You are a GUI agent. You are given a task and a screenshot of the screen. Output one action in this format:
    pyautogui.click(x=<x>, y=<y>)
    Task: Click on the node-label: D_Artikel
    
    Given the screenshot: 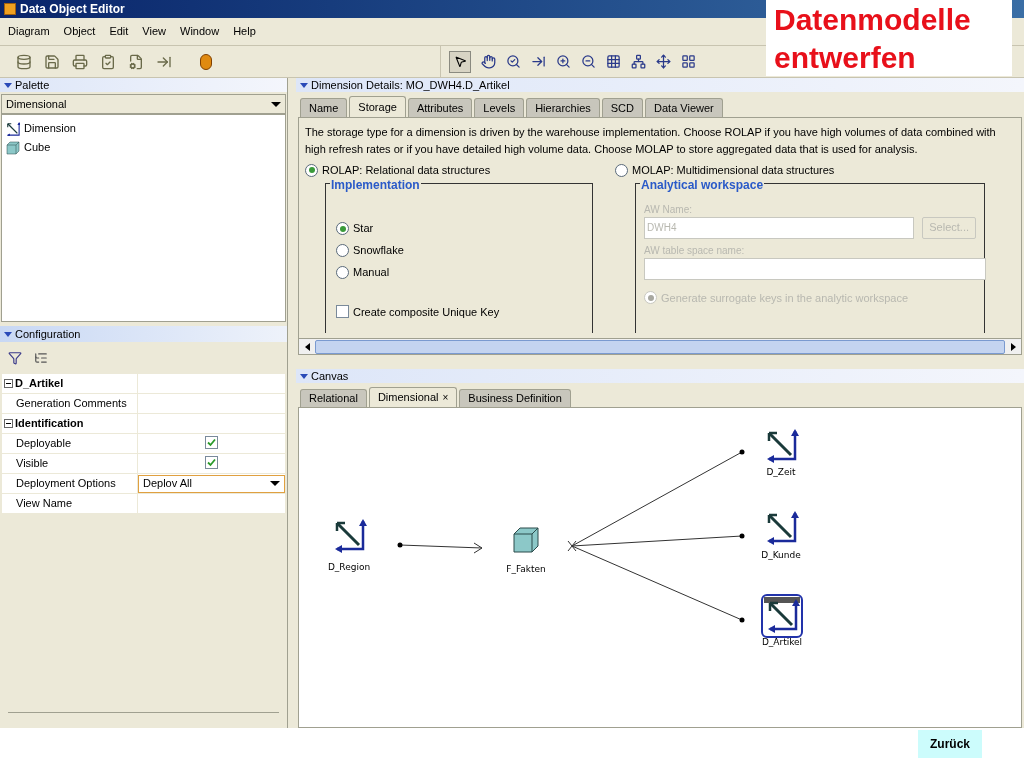 What is the action you would take?
    pyautogui.click(x=782, y=642)
    